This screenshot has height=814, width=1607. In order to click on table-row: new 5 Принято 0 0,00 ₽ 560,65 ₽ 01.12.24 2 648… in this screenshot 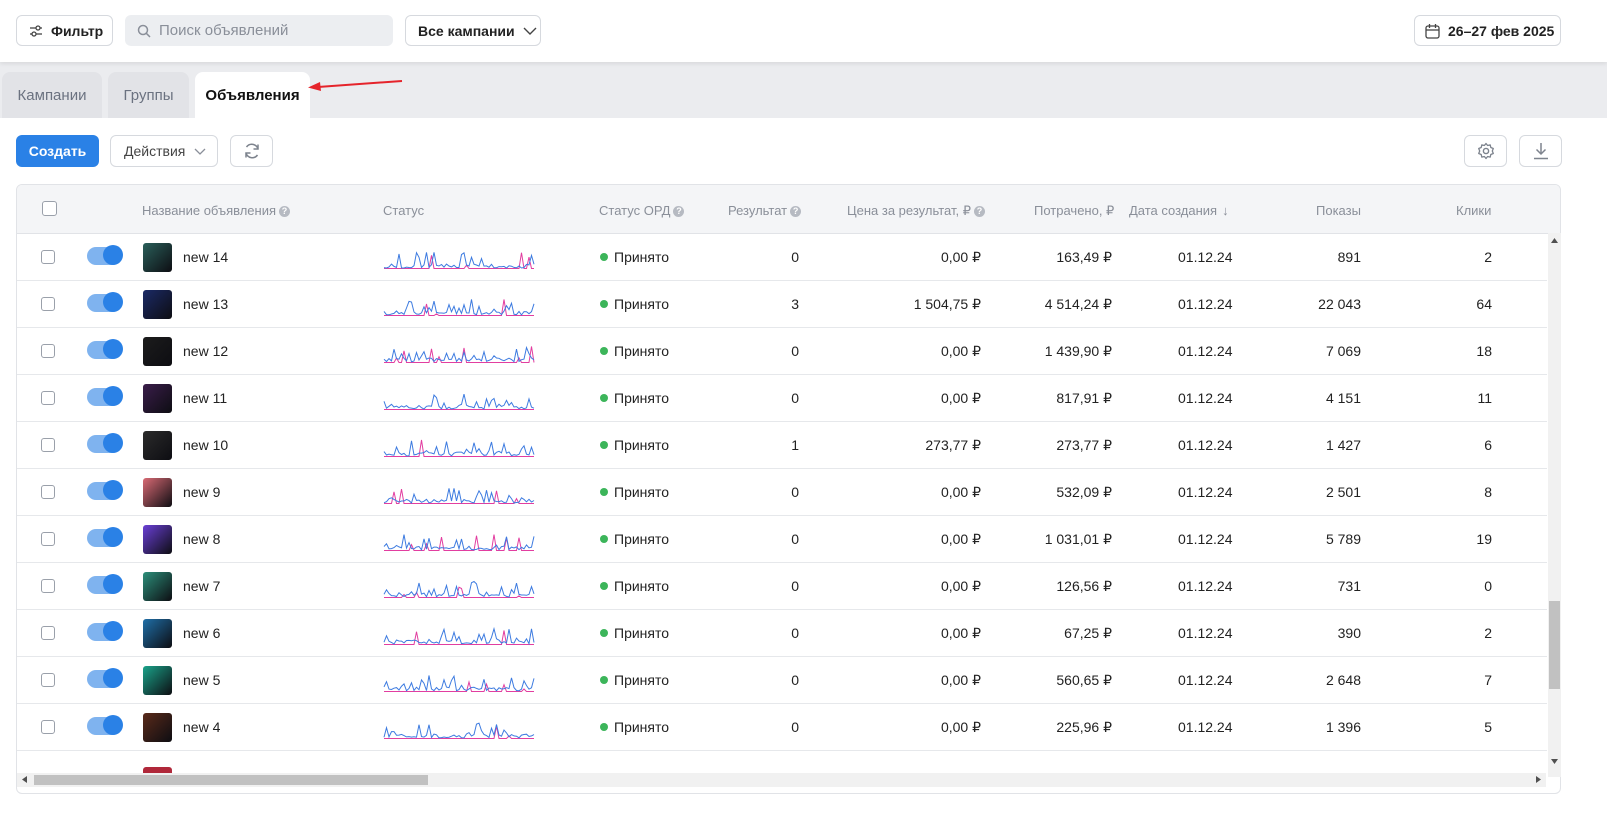, I will do `click(782, 680)`.